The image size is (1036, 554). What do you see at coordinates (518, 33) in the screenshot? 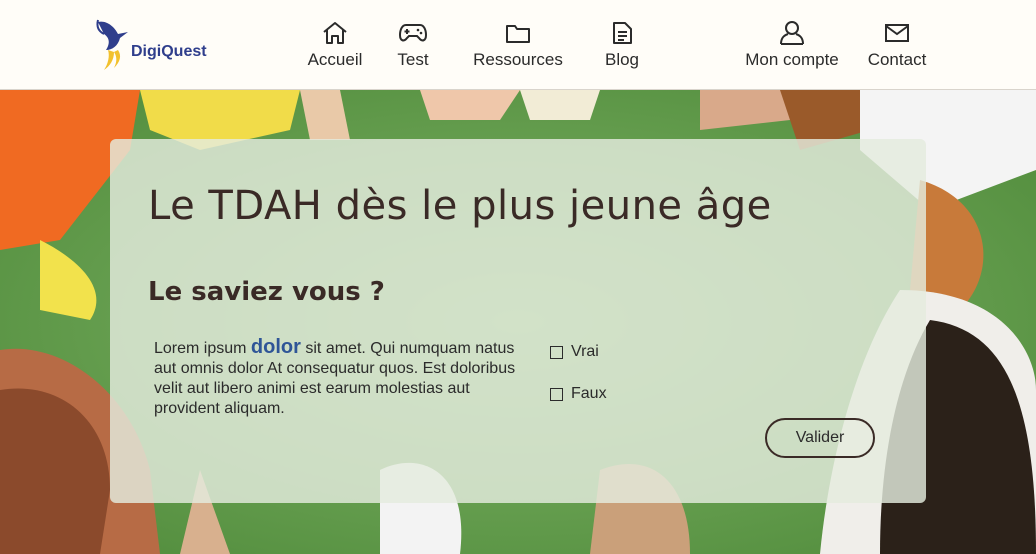
I see `folder-icon` at bounding box center [518, 33].